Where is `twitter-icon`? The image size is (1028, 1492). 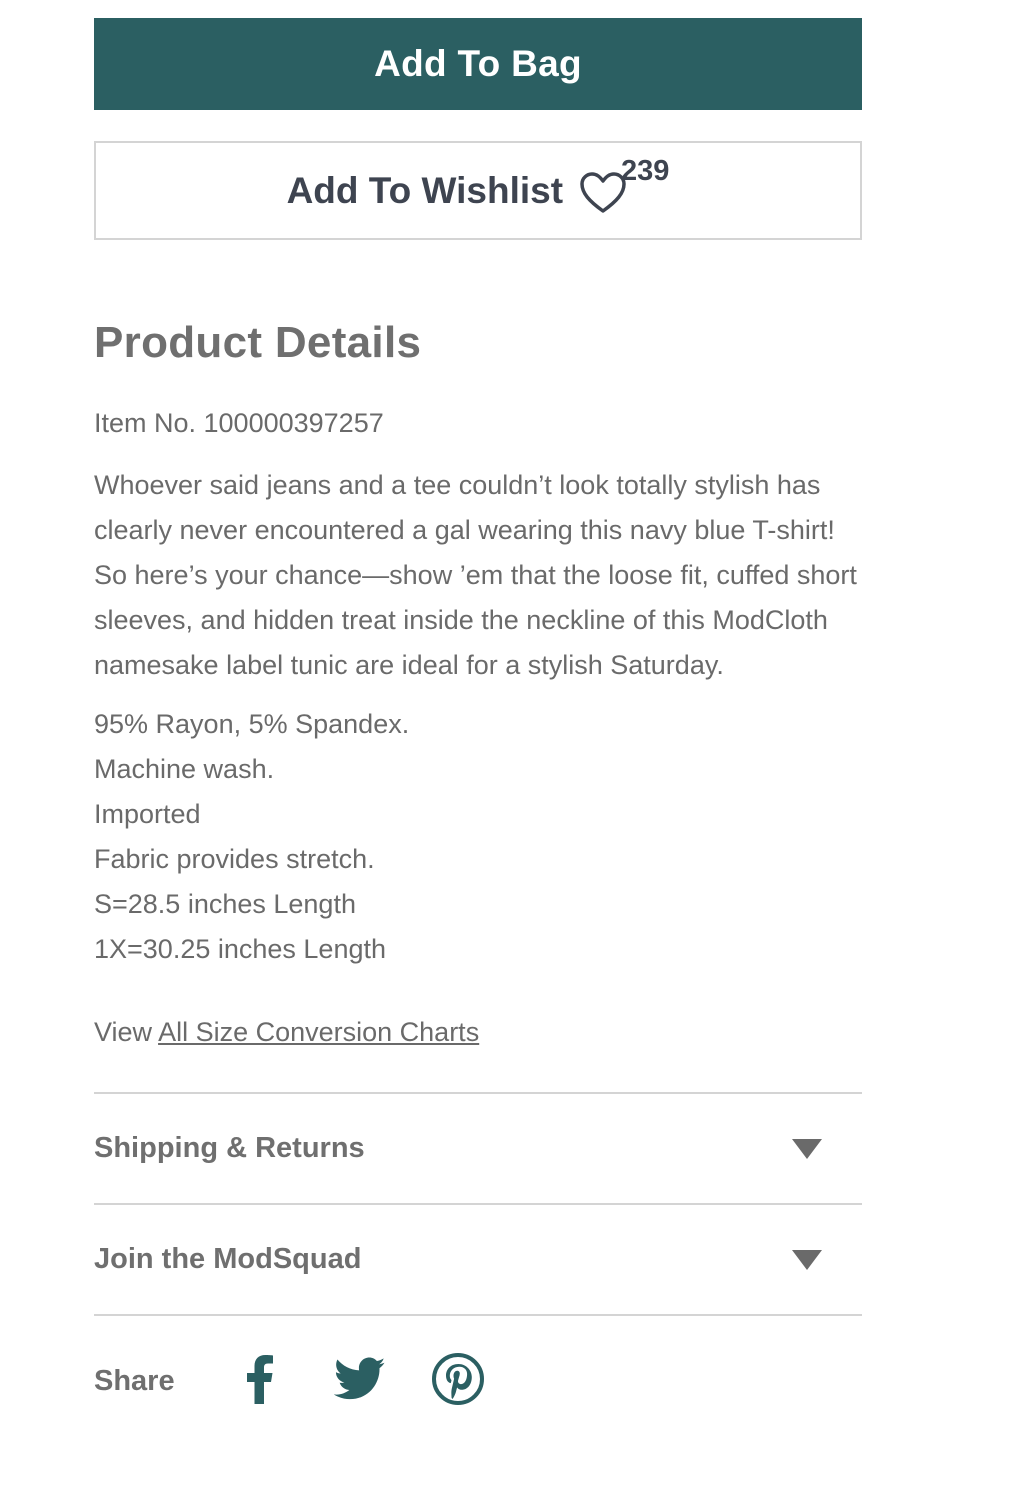 twitter-icon is located at coordinates (359, 1381).